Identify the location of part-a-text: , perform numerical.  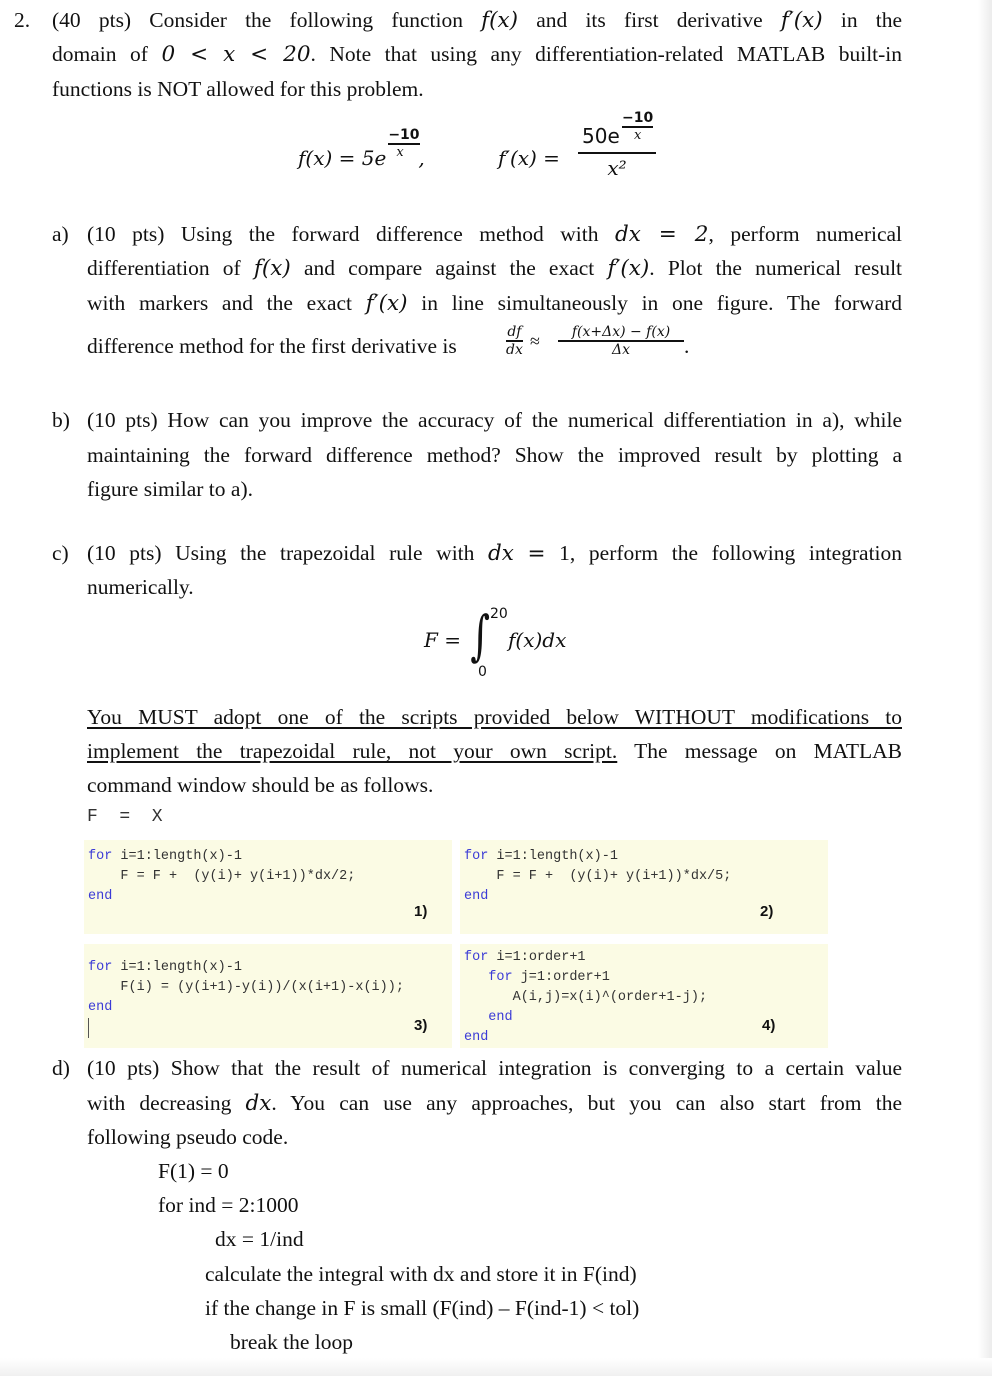
(805, 234).